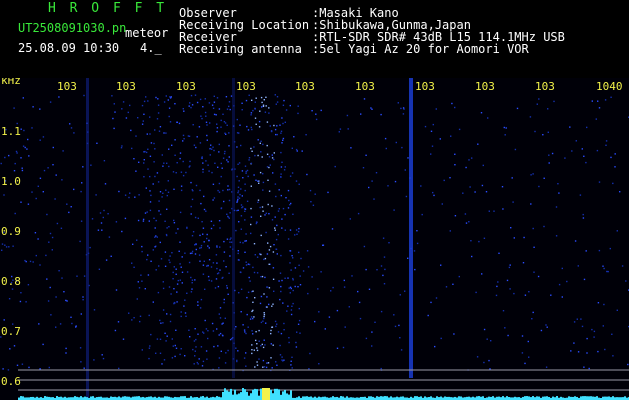 This screenshot has height=400, width=629. What do you see at coordinates (11, 131) in the screenshot?
I see `freq-label: 1.1` at bounding box center [11, 131].